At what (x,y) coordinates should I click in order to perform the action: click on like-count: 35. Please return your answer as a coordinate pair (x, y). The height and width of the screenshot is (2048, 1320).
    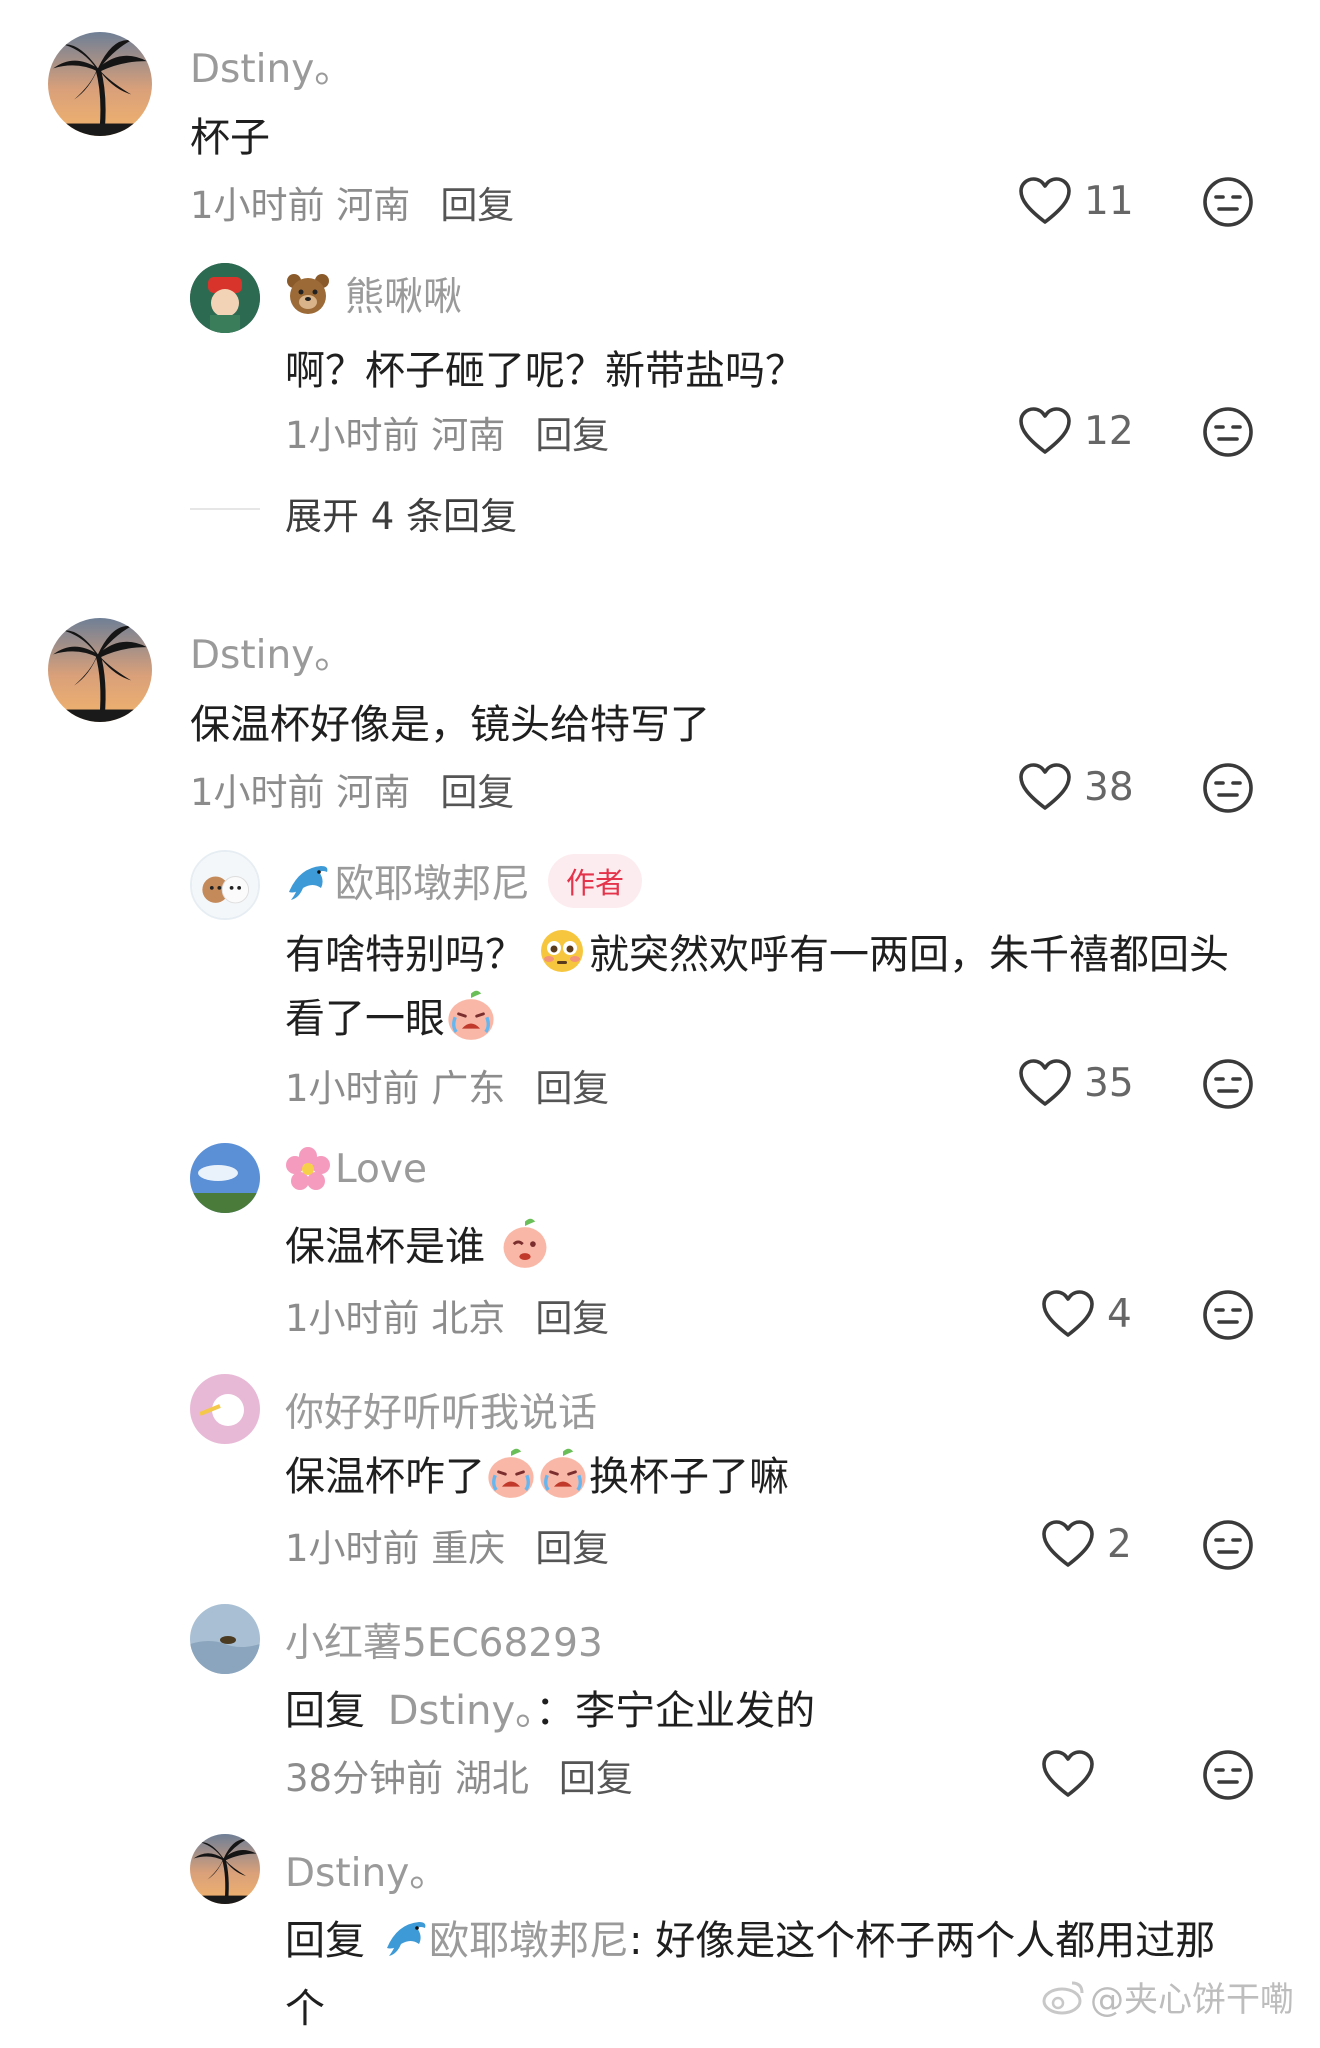
    Looking at the image, I should click on (1109, 1083).